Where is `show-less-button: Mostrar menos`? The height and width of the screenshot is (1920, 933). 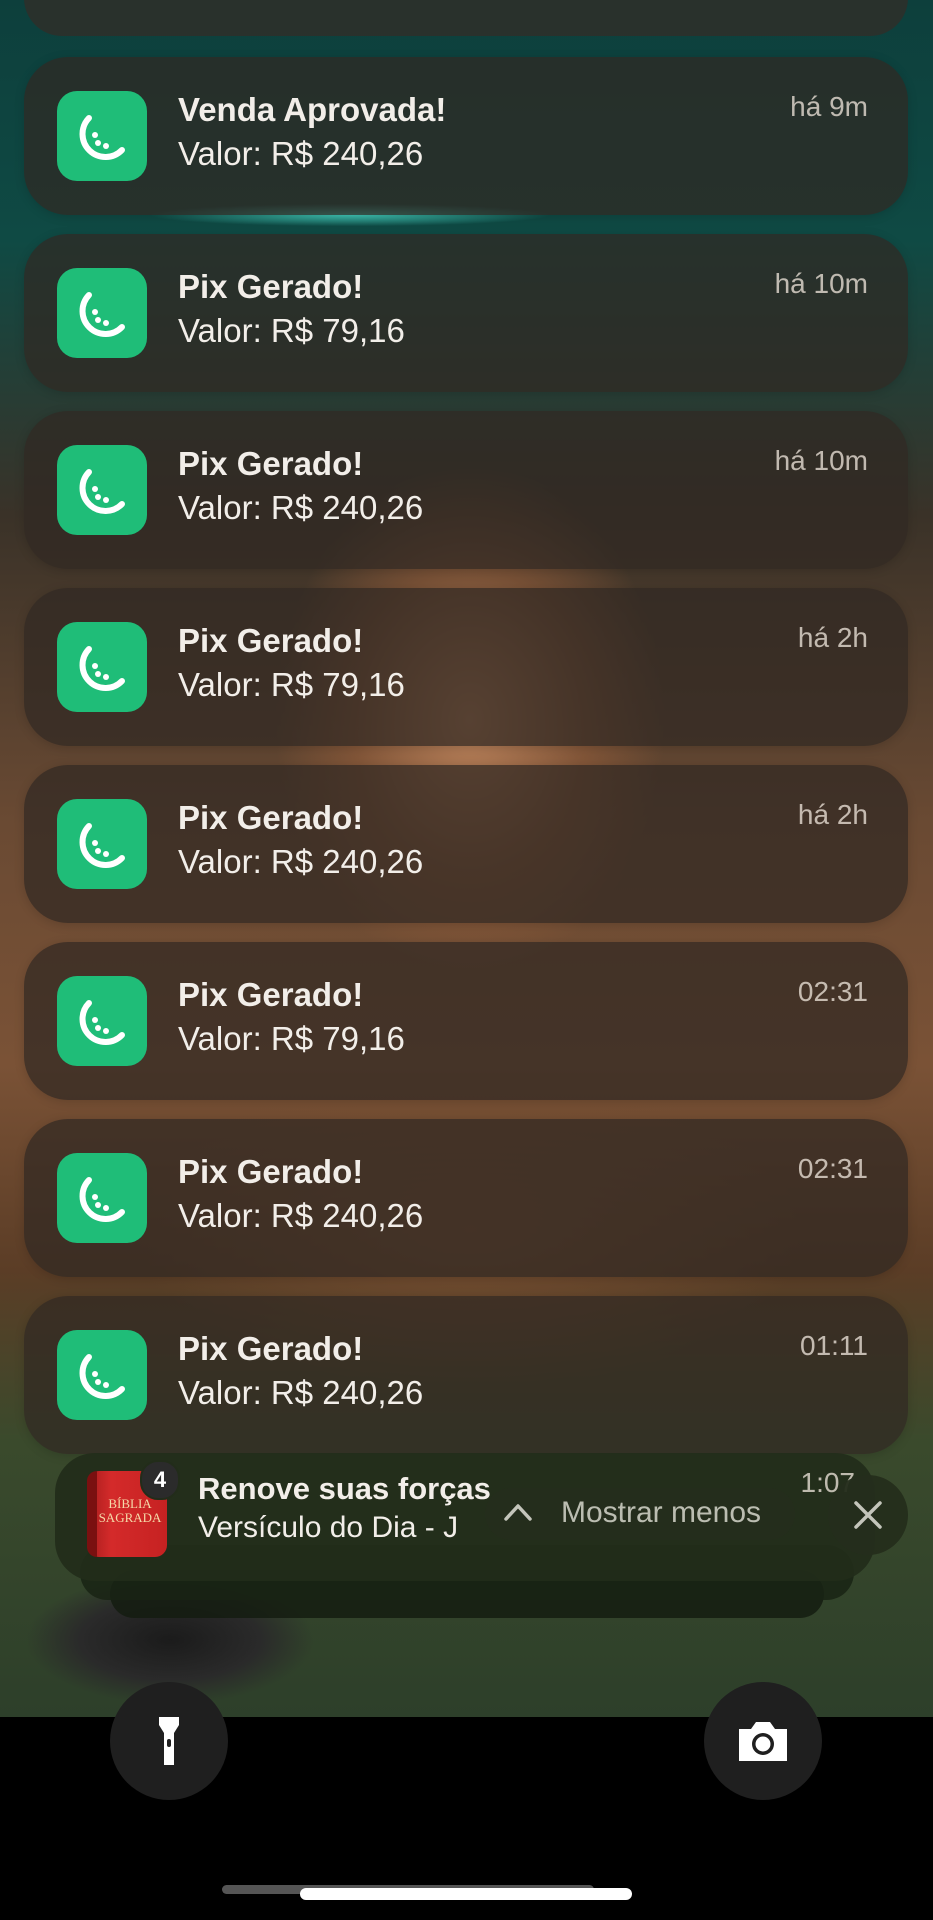 show-less-button: Mostrar menos is located at coordinates (640, 1514).